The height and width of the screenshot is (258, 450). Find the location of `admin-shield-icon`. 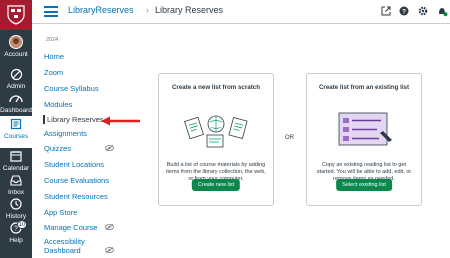

admin-shield-icon is located at coordinates (16, 74).